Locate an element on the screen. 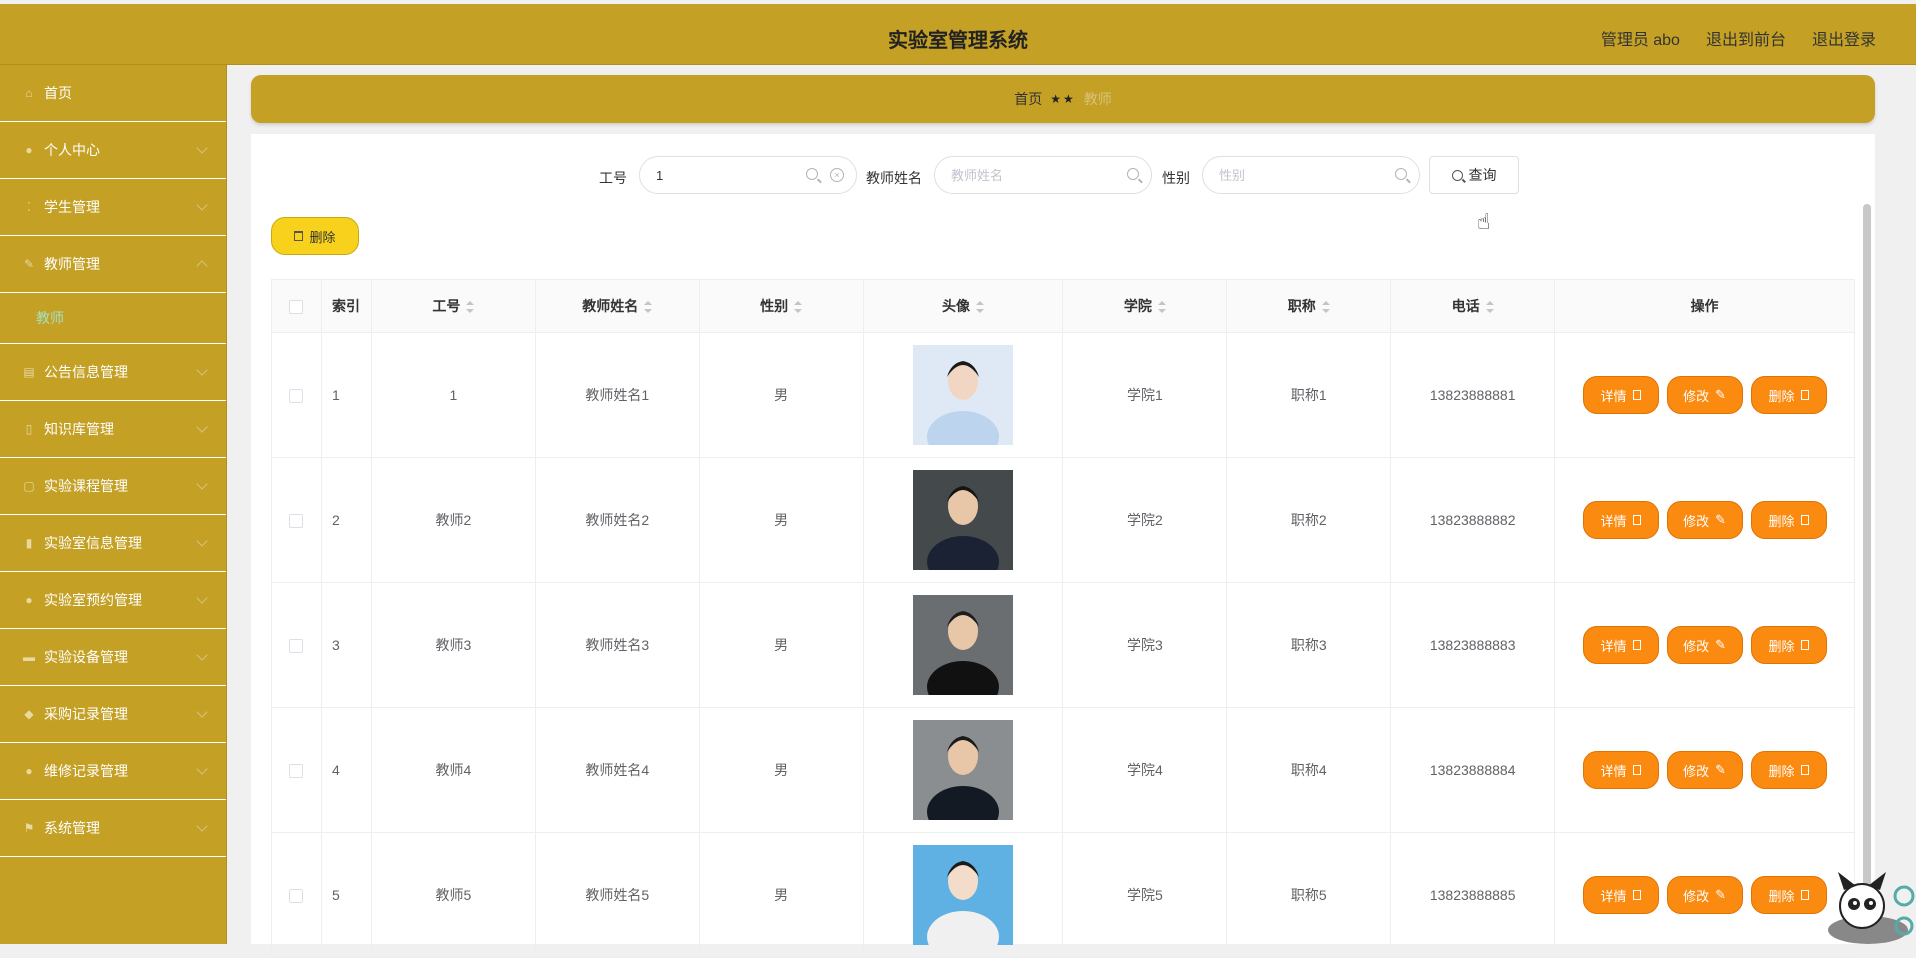 This screenshot has width=1916, height=958. sidebar-item-repair: ● 维修记录管理 is located at coordinates (113, 771).